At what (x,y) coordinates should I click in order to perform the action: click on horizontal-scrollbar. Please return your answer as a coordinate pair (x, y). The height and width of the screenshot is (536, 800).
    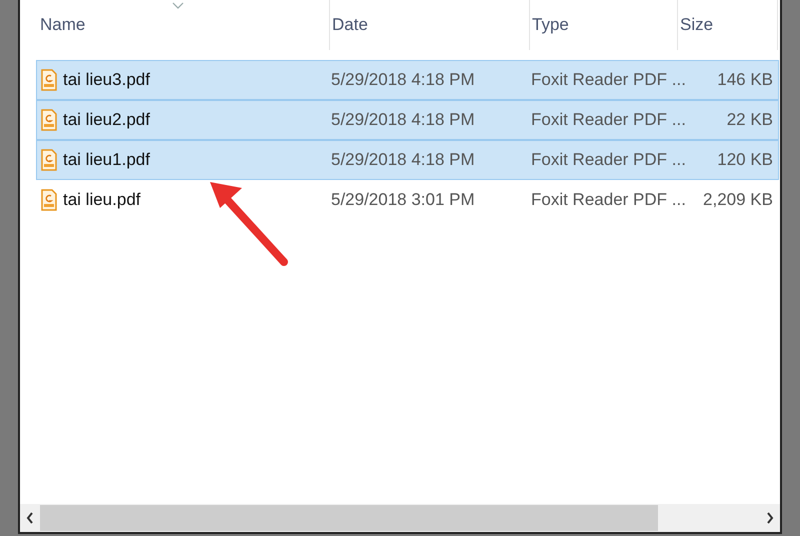
    Looking at the image, I should click on (400, 518).